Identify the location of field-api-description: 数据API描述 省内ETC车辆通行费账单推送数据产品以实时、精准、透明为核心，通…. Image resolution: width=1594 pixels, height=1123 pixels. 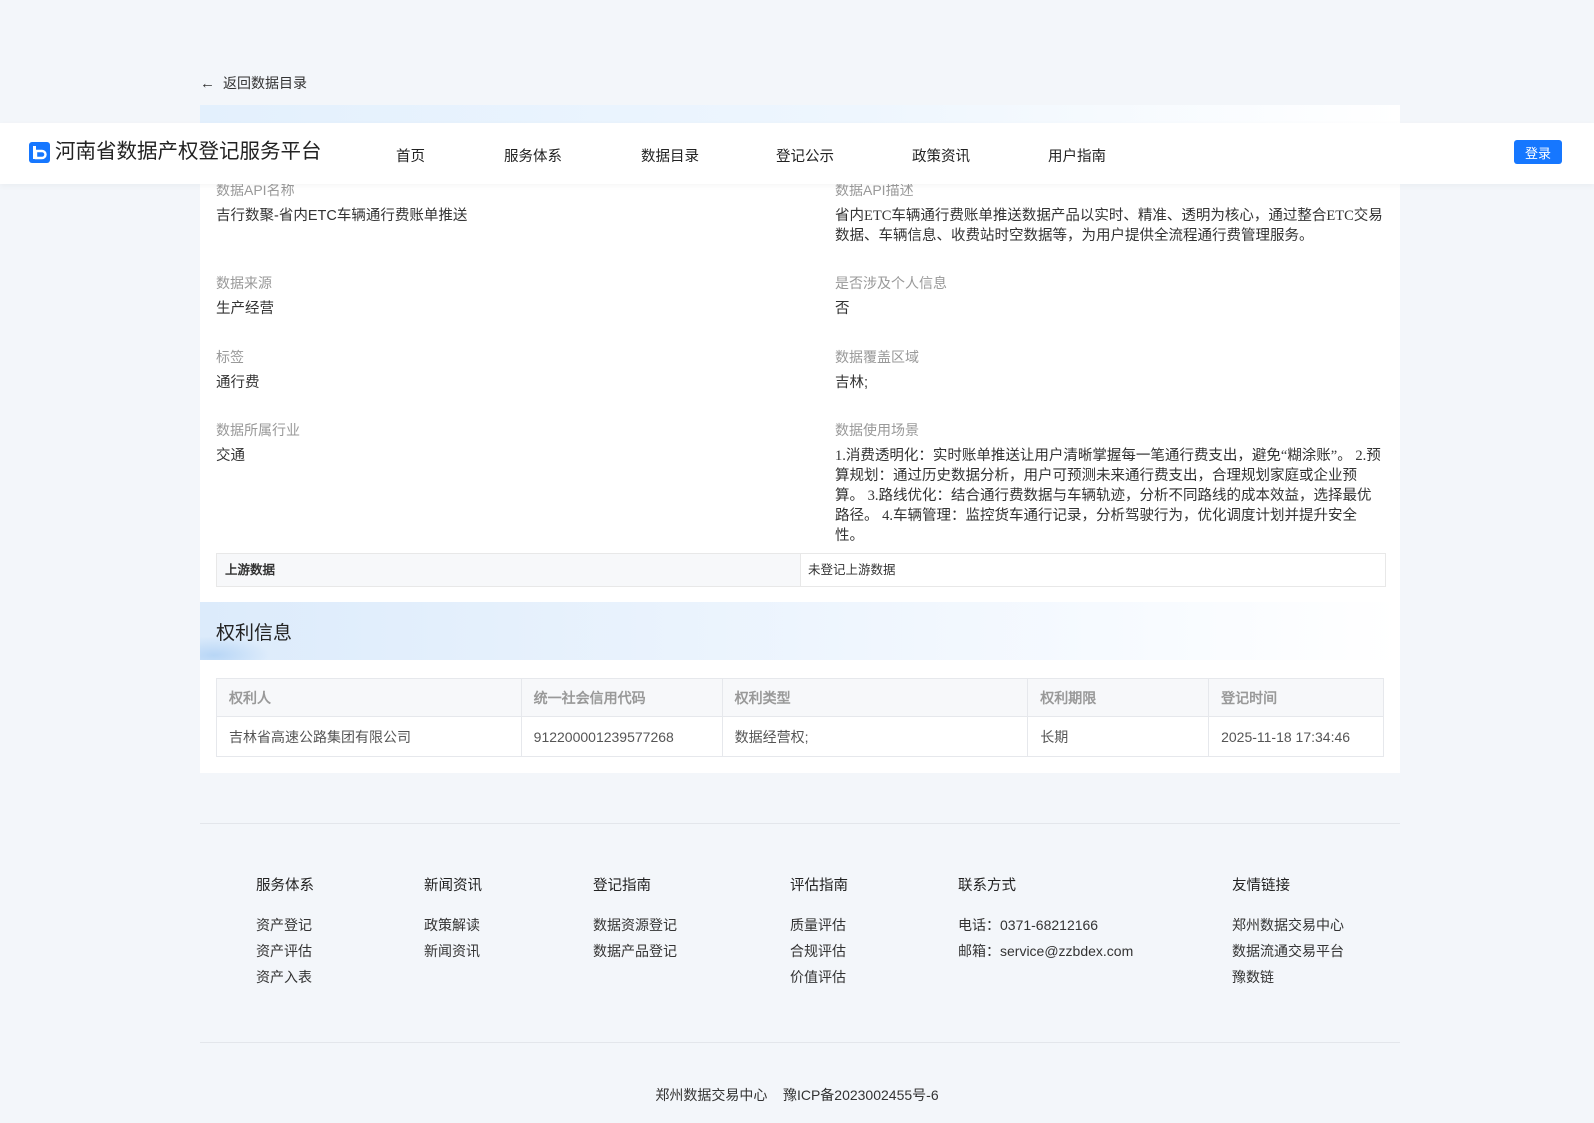
(1110, 213).